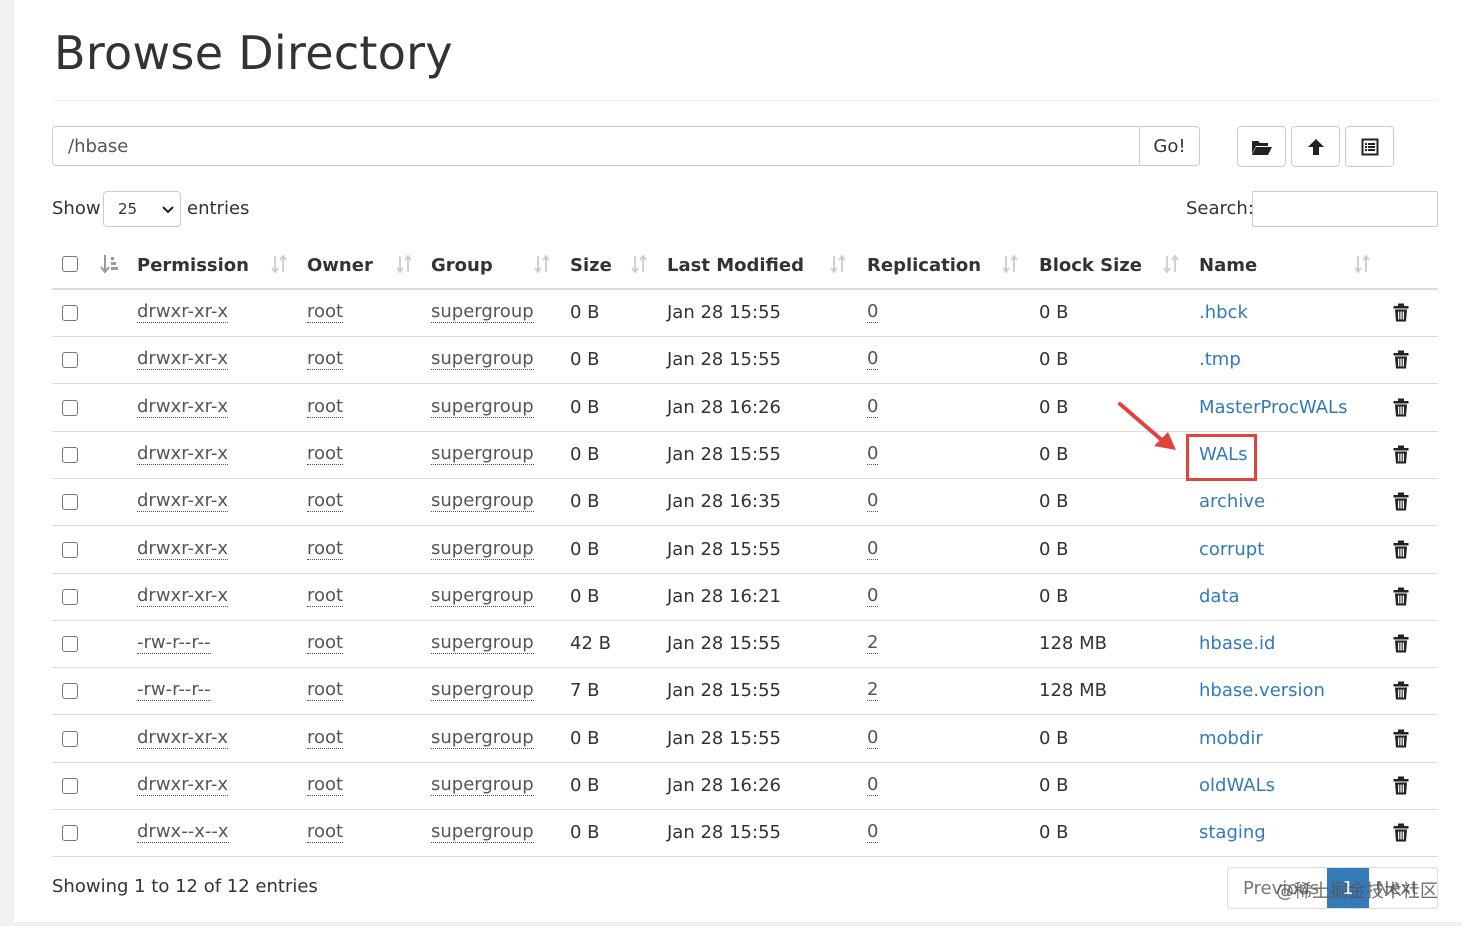 The width and height of the screenshot is (1462, 926). What do you see at coordinates (735, 265) in the screenshot?
I see `column-last-modified: Last Modified` at bounding box center [735, 265].